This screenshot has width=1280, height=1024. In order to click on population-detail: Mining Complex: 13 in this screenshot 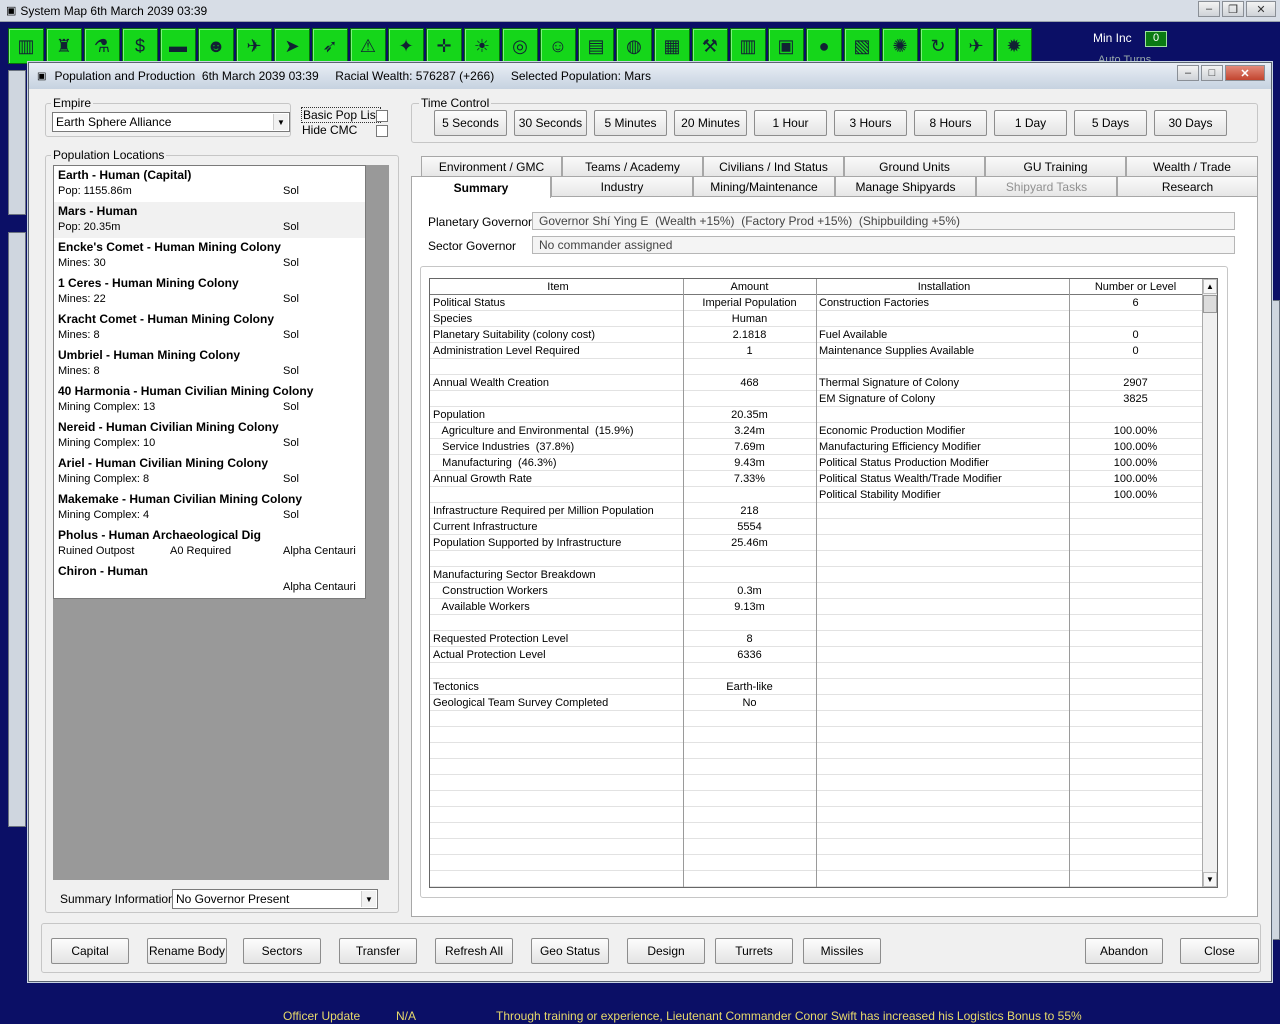, I will do `click(107, 407)`.